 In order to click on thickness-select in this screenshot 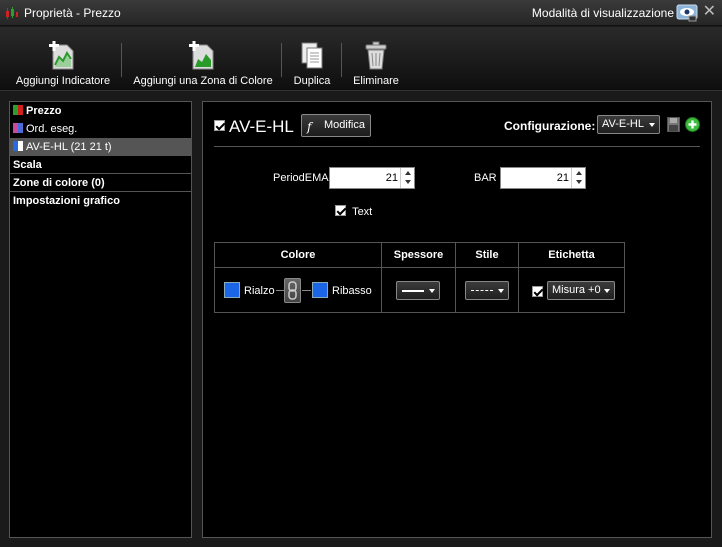, I will do `click(418, 290)`.